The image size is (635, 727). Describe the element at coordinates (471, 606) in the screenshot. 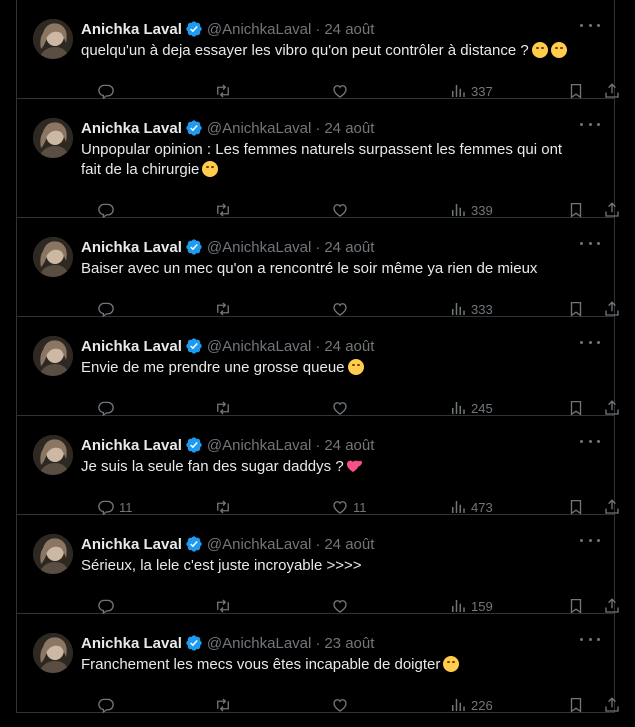

I see `views-button: 159` at that location.